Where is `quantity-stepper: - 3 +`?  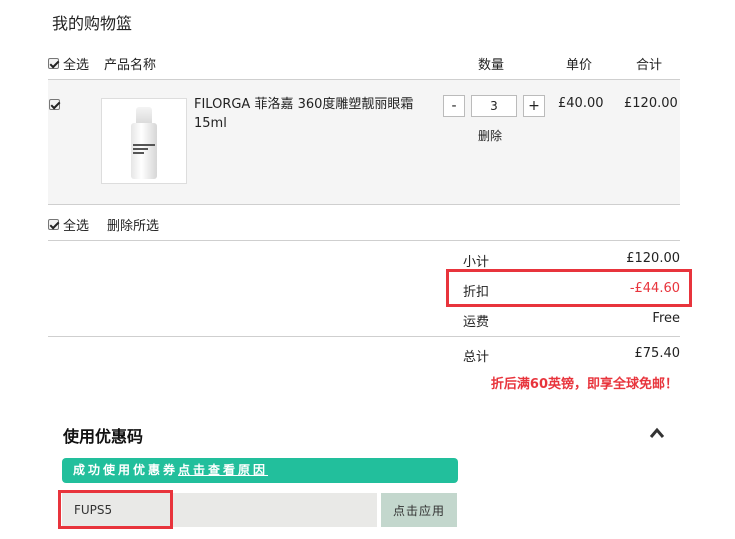
quantity-stepper: - 3 + is located at coordinates (494, 106).